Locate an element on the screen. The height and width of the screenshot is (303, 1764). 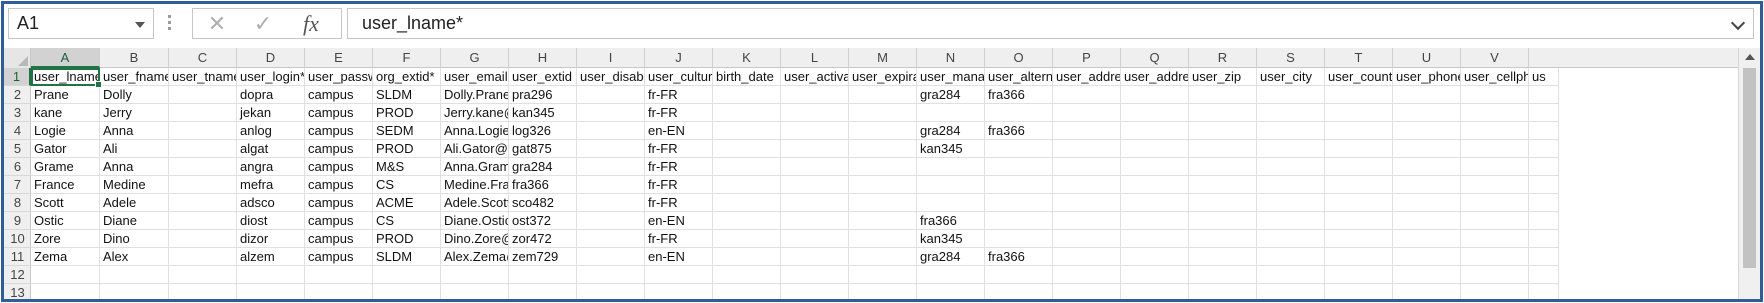
cell-m11 is located at coordinates (883, 257).